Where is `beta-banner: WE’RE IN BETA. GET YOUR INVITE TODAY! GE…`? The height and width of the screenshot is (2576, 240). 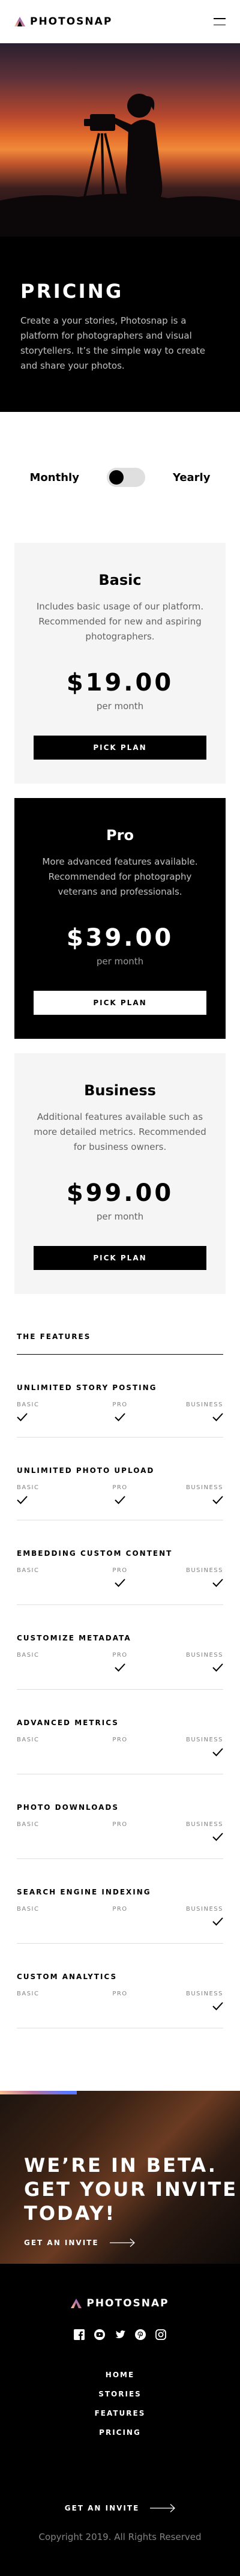 beta-banner: WE’RE IN BETA. GET YOUR INVITE TODAY! GE… is located at coordinates (120, 2177).